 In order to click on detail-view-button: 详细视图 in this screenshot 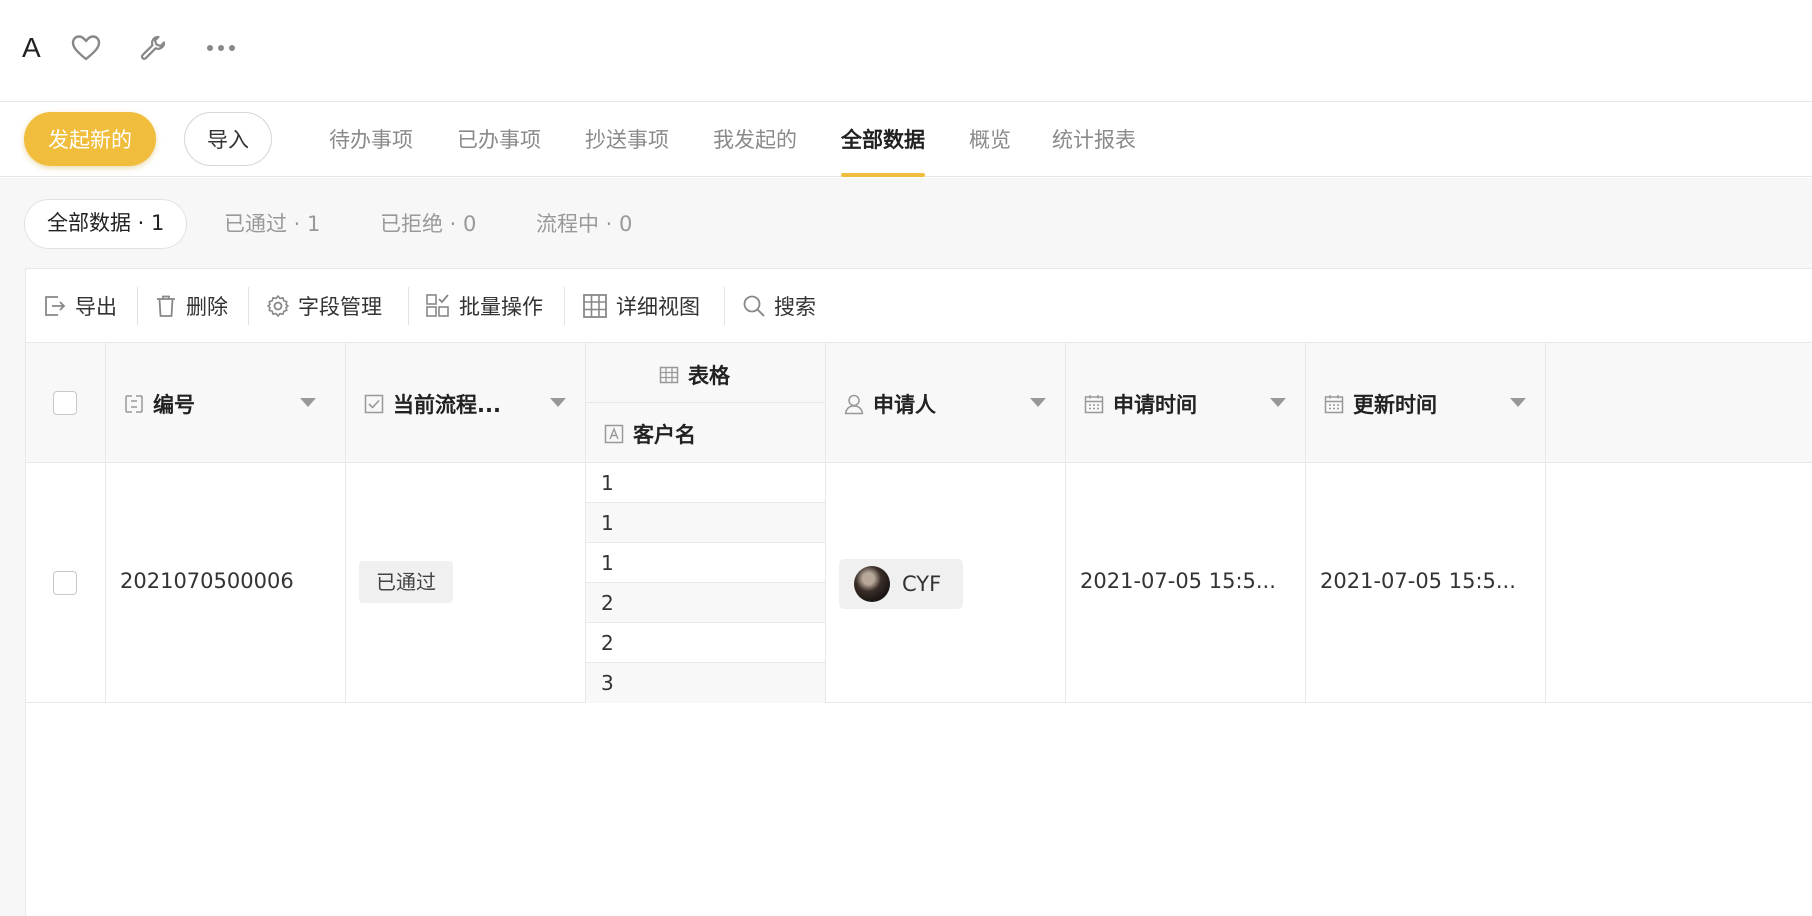, I will do `click(641, 306)`.